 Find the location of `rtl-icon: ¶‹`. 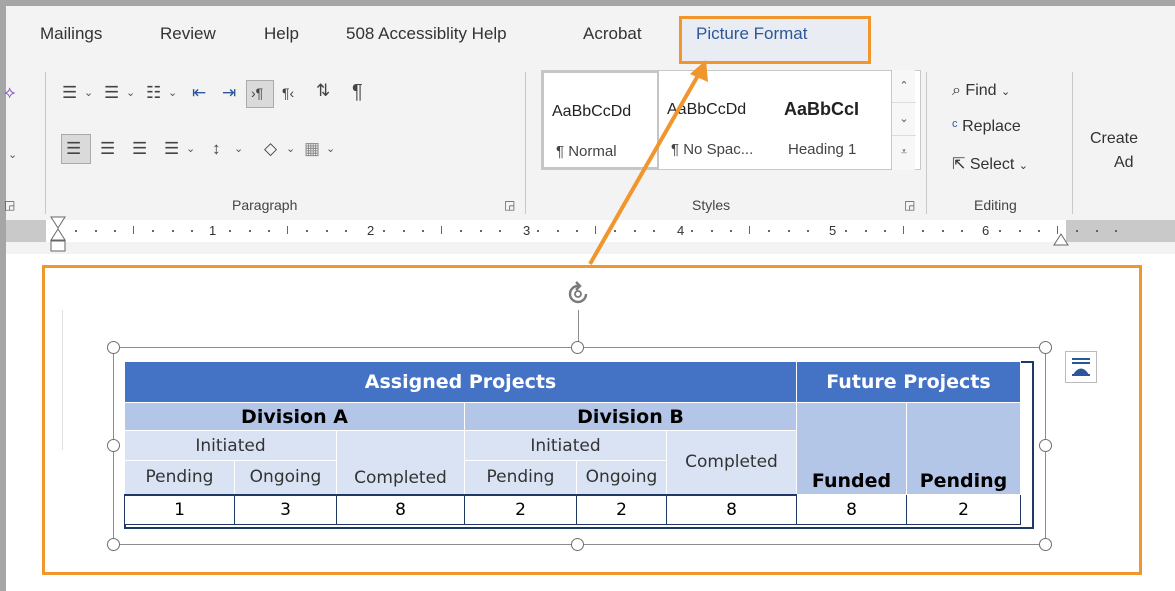

rtl-icon: ¶‹ is located at coordinates (288, 93).